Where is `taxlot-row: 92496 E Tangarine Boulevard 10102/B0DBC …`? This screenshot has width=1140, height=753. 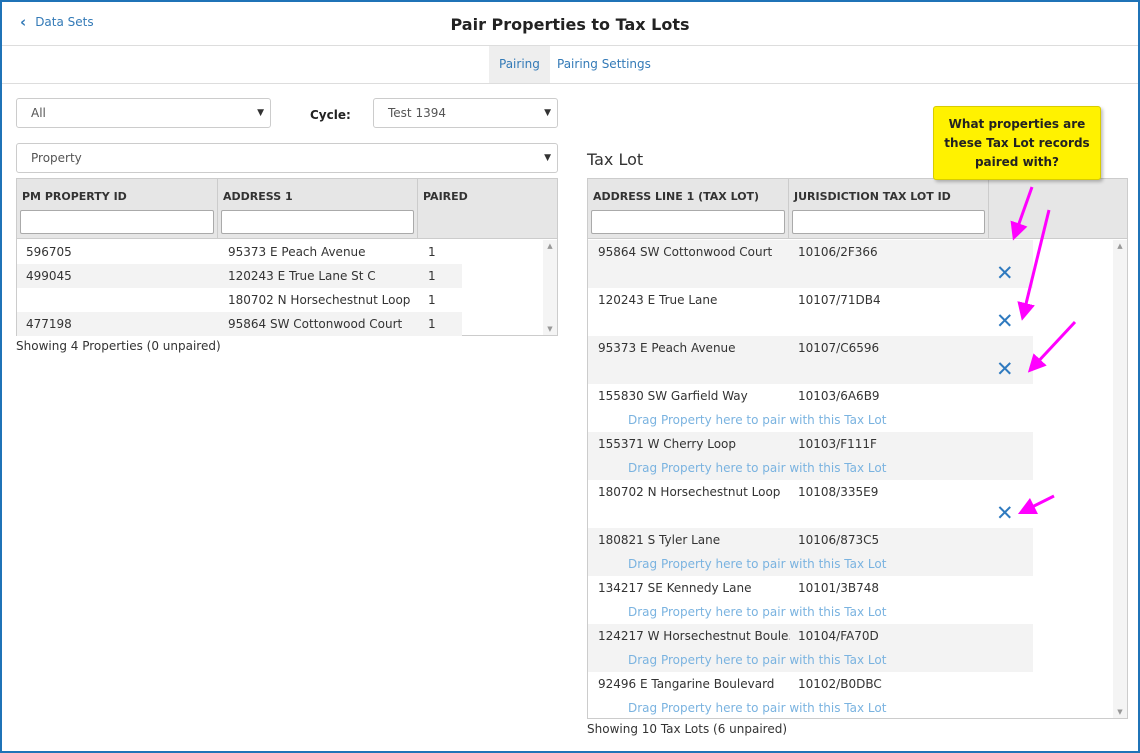 taxlot-row: 92496 E Tangarine Boulevard 10102/B0DBC … is located at coordinates (810, 695).